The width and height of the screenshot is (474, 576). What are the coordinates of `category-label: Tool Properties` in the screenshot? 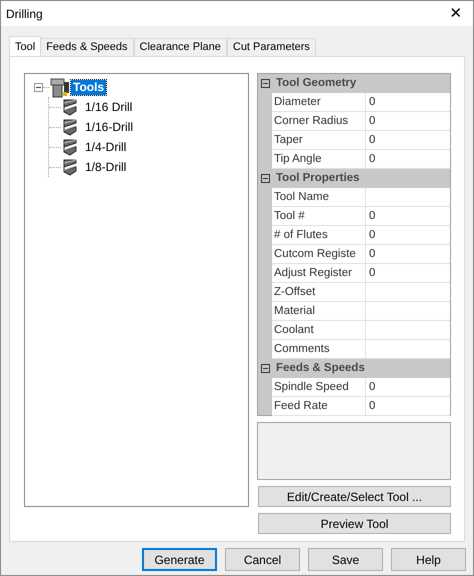 It's located at (318, 178).